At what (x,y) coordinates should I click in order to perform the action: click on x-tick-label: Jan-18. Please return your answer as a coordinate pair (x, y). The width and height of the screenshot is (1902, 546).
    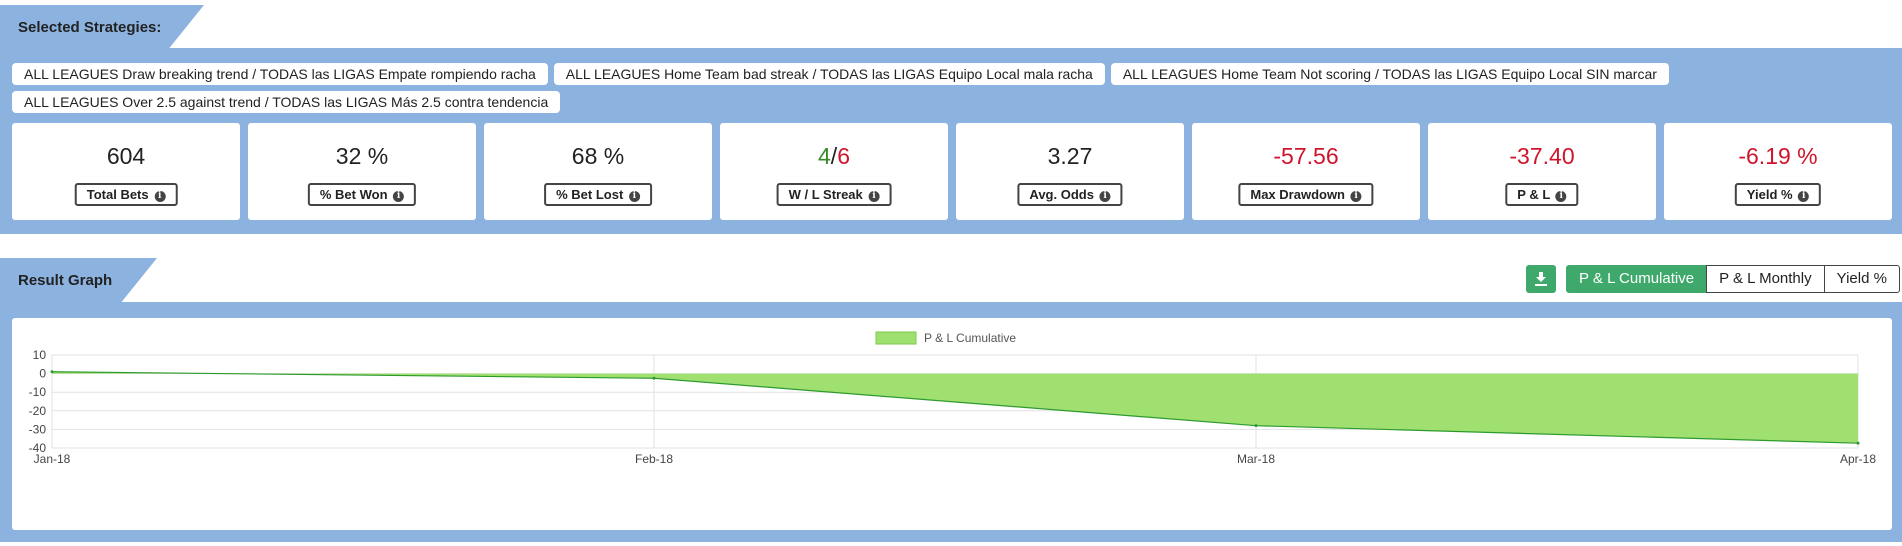
    Looking at the image, I should click on (52, 459).